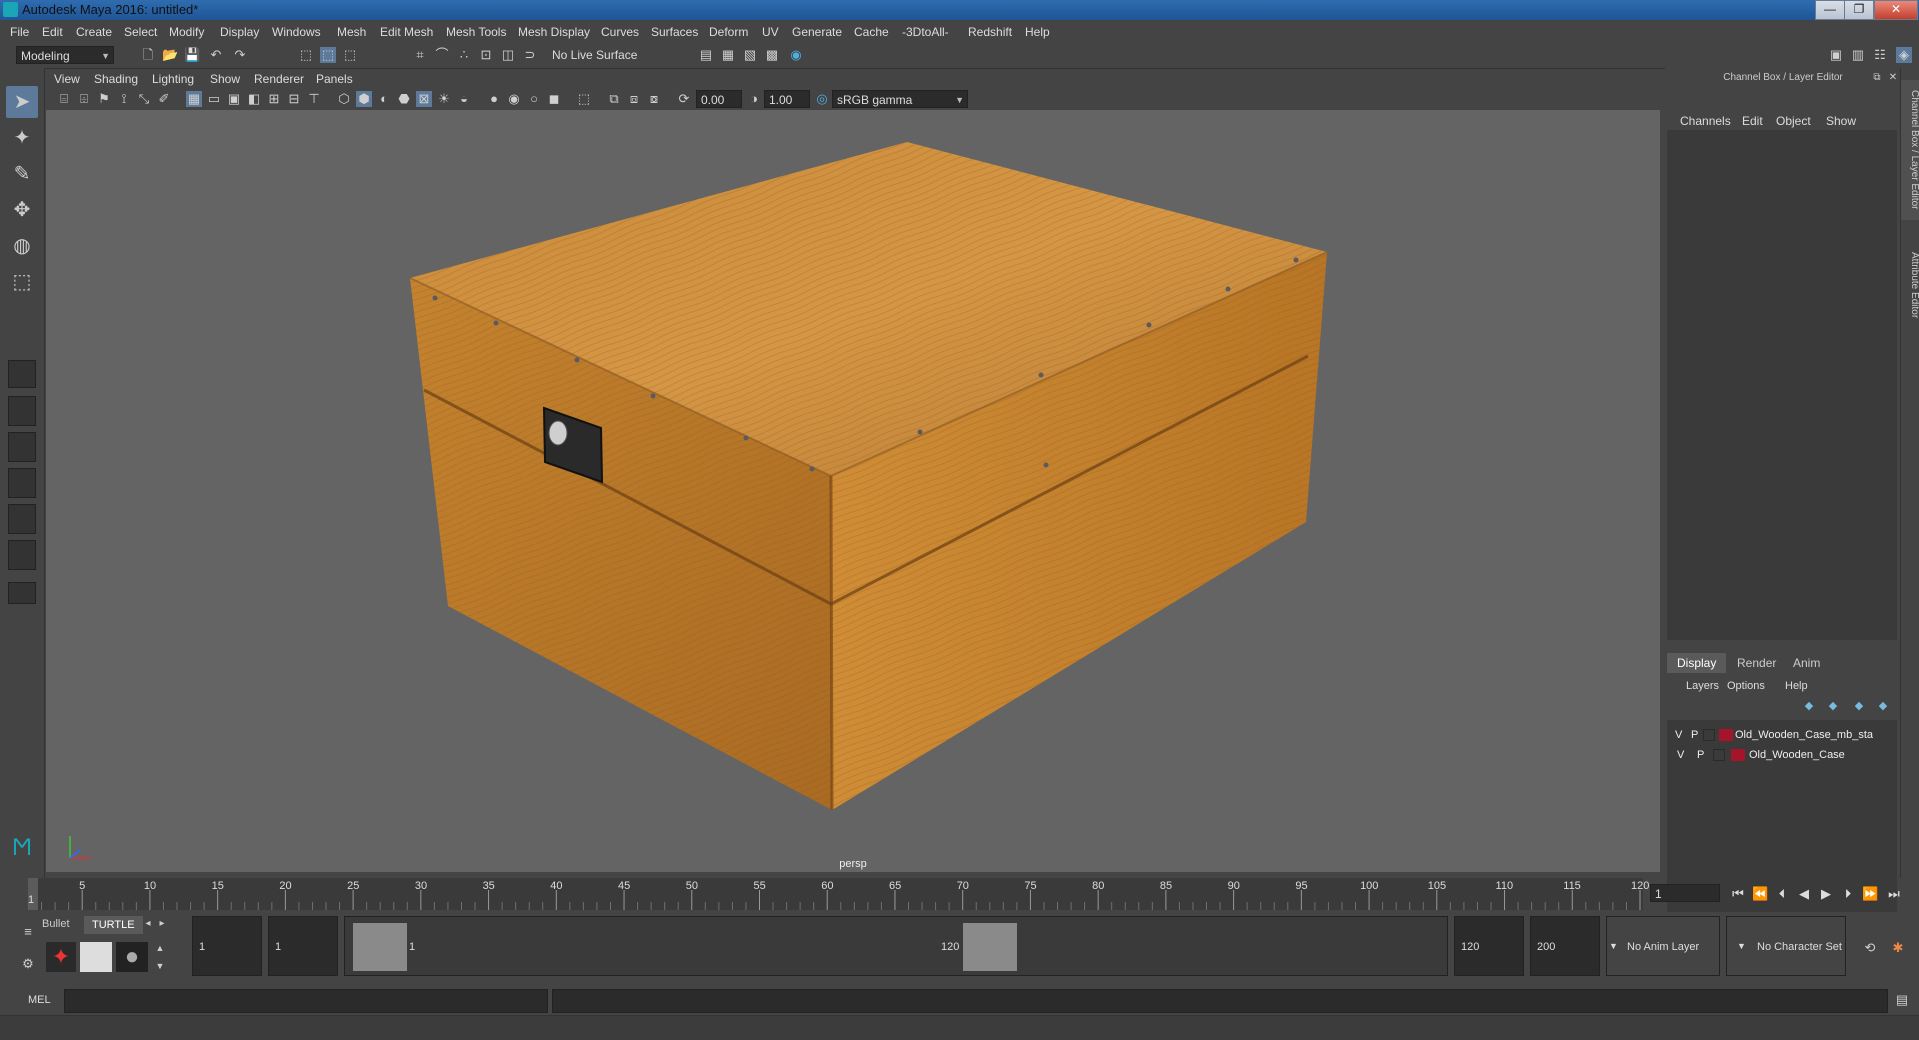  I want to click on isolate-select-icon: ⬚, so click(584, 99).